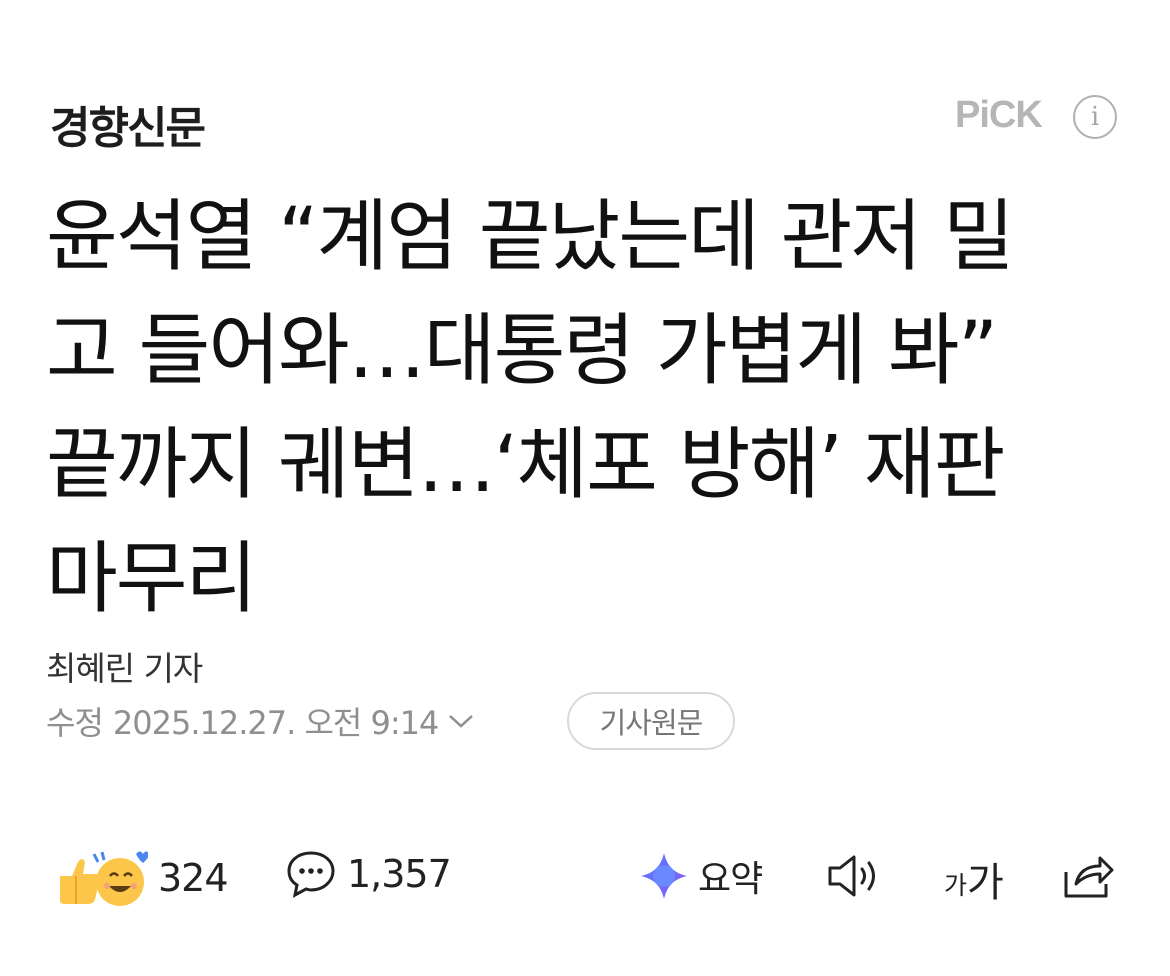  I want to click on publisher-logo: 경향신문, so click(128, 124).